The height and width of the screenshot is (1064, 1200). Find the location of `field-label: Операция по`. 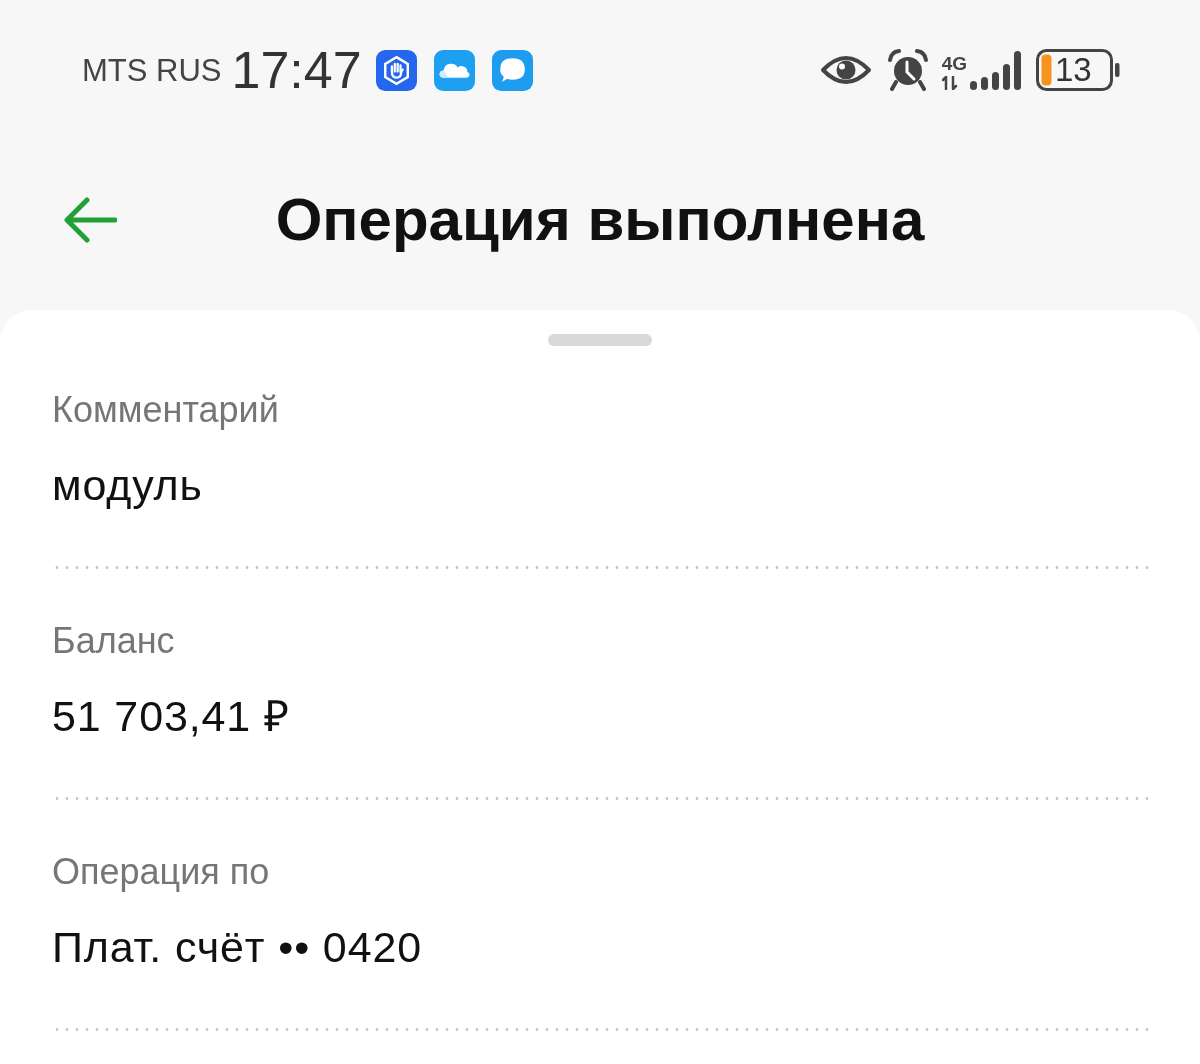

field-label: Операция по is located at coordinates (161, 872).